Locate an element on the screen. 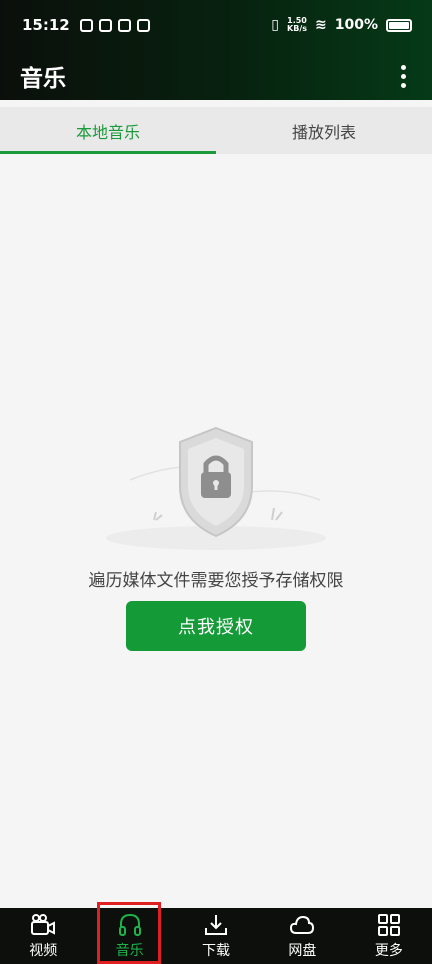 The height and width of the screenshot is (964, 432). tab-playlists: 播放列表 is located at coordinates (324, 130).